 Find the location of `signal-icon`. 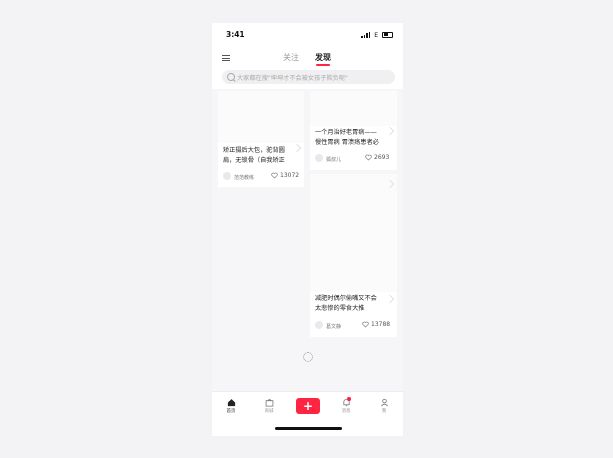

signal-icon is located at coordinates (366, 35).